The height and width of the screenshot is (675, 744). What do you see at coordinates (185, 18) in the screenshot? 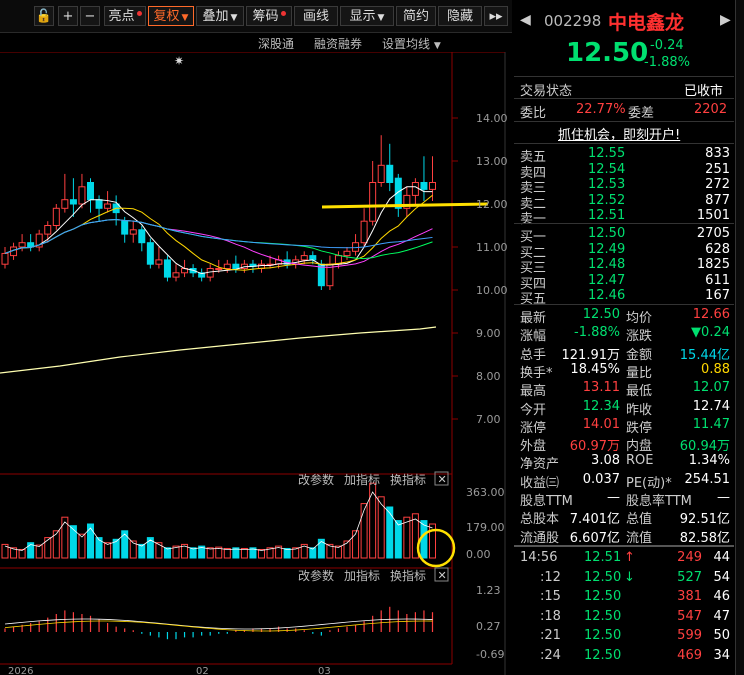
I see `chevron-down-icon: ▼` at bounding box center [185, 18].